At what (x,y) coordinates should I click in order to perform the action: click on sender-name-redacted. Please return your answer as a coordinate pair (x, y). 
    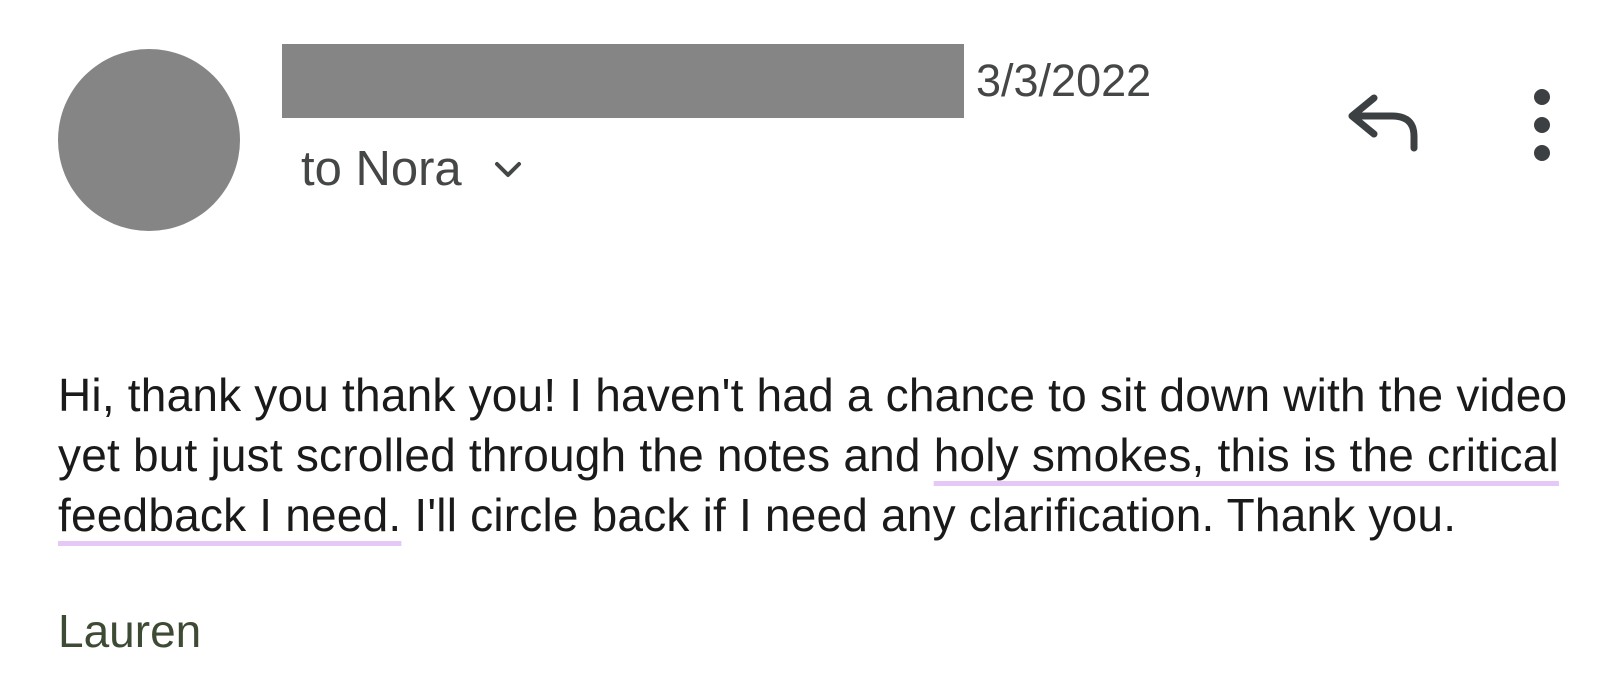
    Looking at the image, I should click on (623, 81).